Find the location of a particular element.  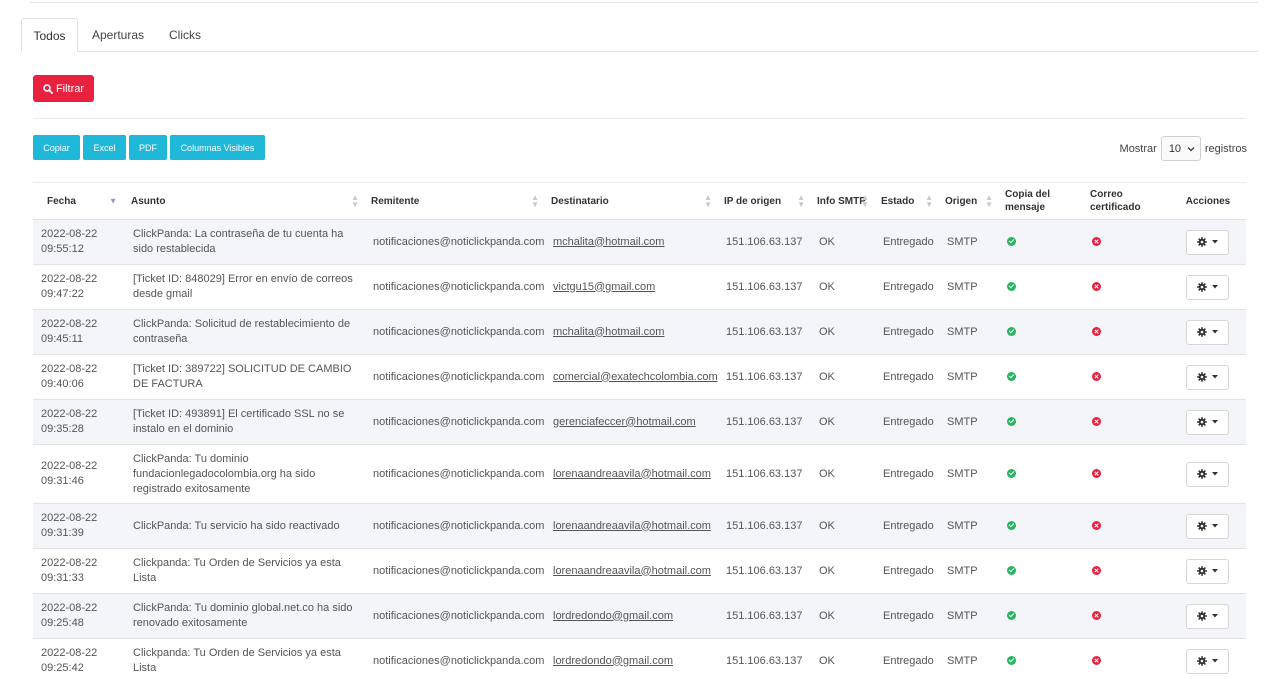

column-header: Acciones is located at coordinates (1208, 201).